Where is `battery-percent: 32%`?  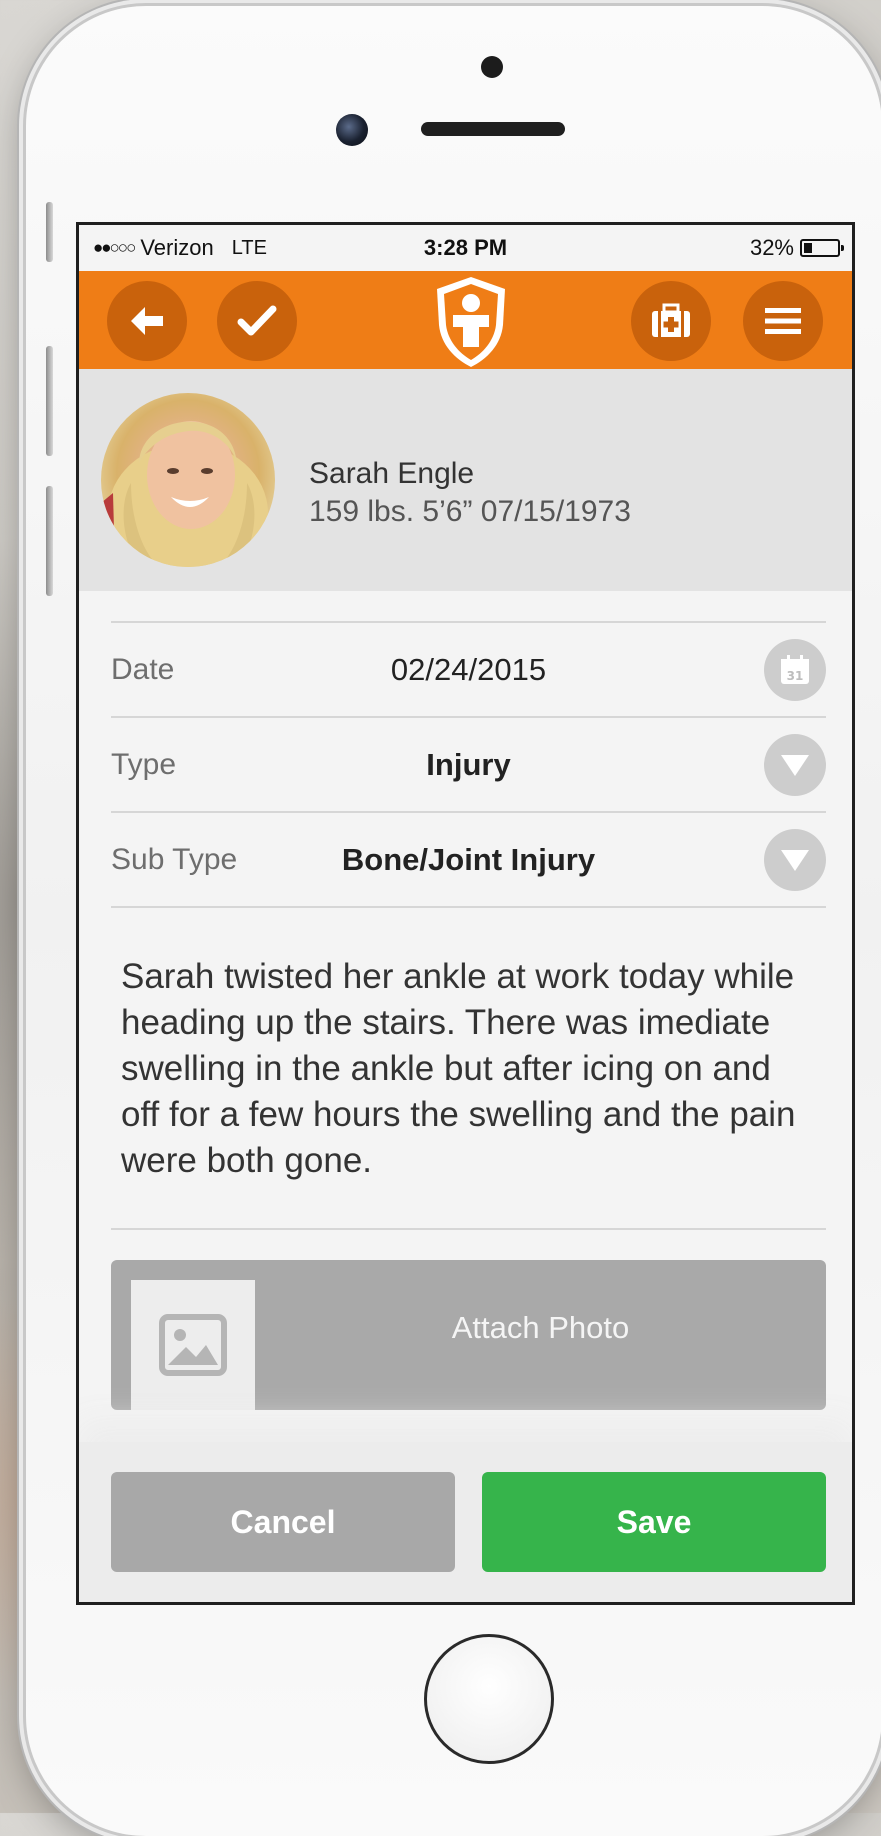
battery-percent: 32% is located at coordinates (771, 247).